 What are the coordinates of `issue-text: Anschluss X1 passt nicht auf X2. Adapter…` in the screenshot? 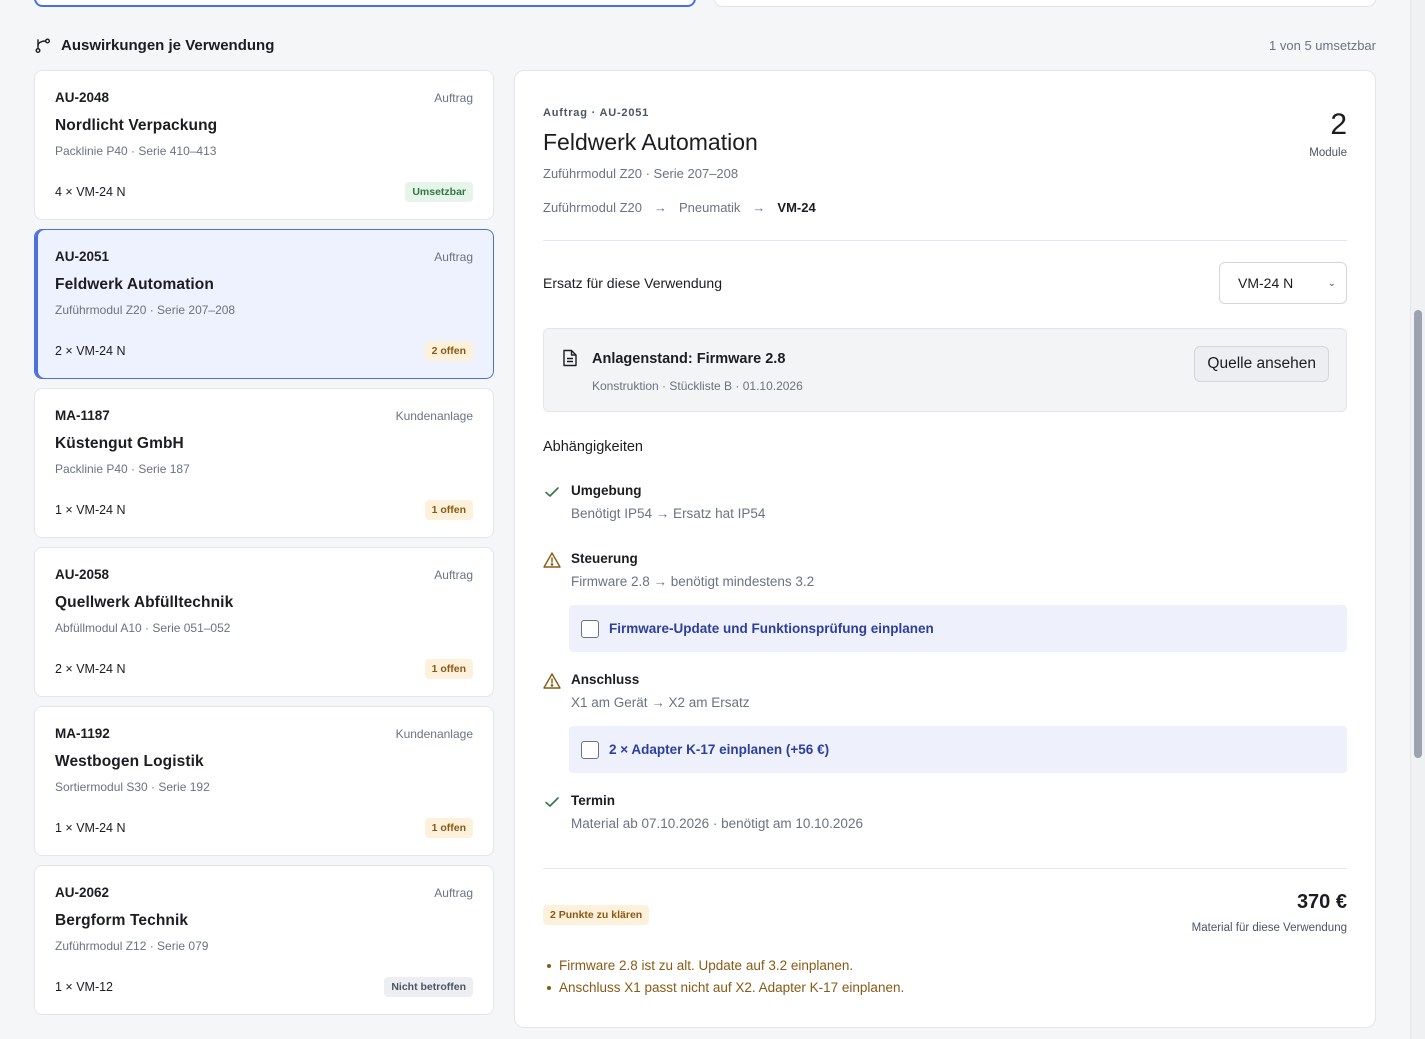 It's located at (732, 987).